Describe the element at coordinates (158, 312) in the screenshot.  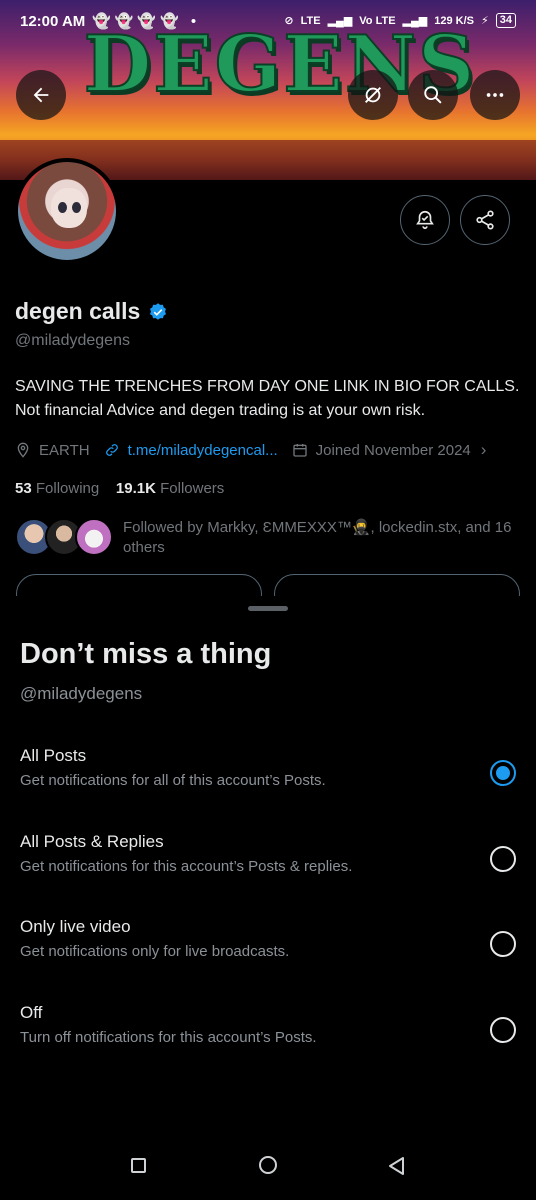
I see `verified-badge-icon` at that location.